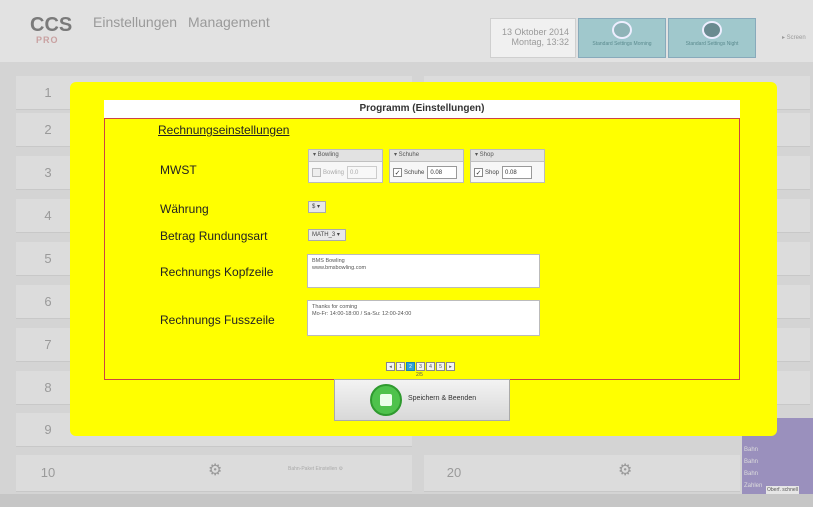 The width and height of the screenshot is (813, 507). I want to click on waehrung-label: Währung, so click(184, 209).